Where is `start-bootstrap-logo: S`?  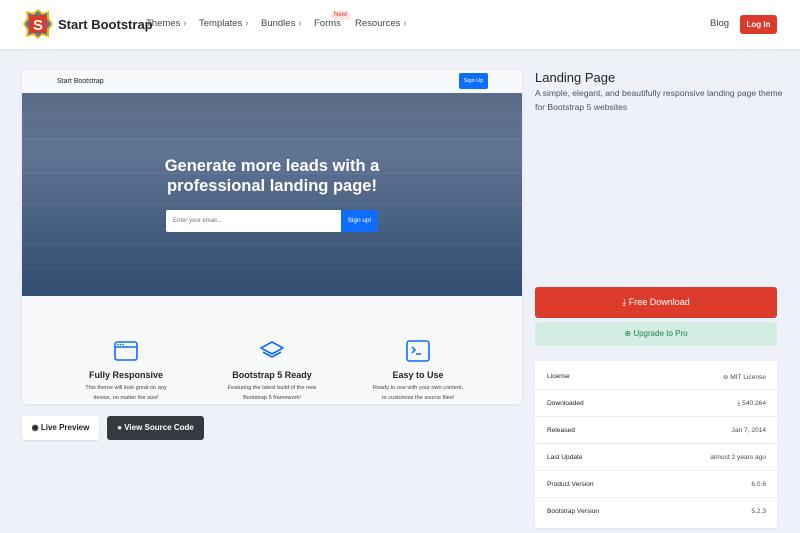
start-bootstrap-logo: S is located at coordinates (38, 24).